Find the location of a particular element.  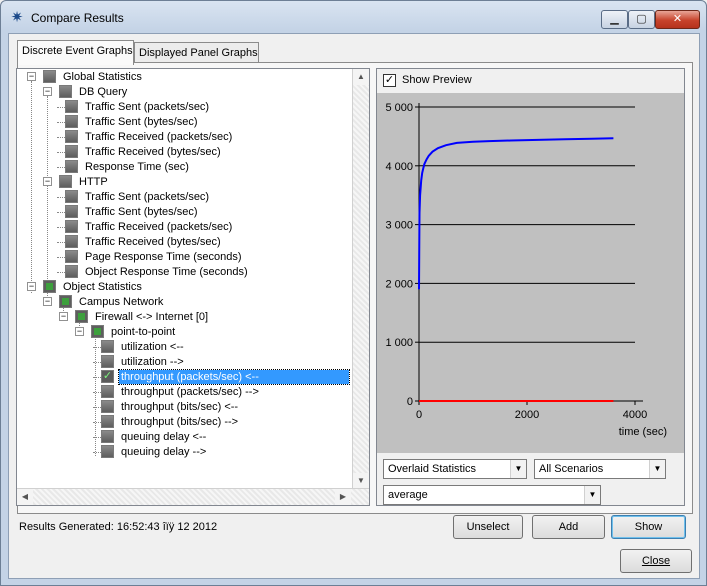

x-tick-label: 2000 is located at coordinates (527, 415).